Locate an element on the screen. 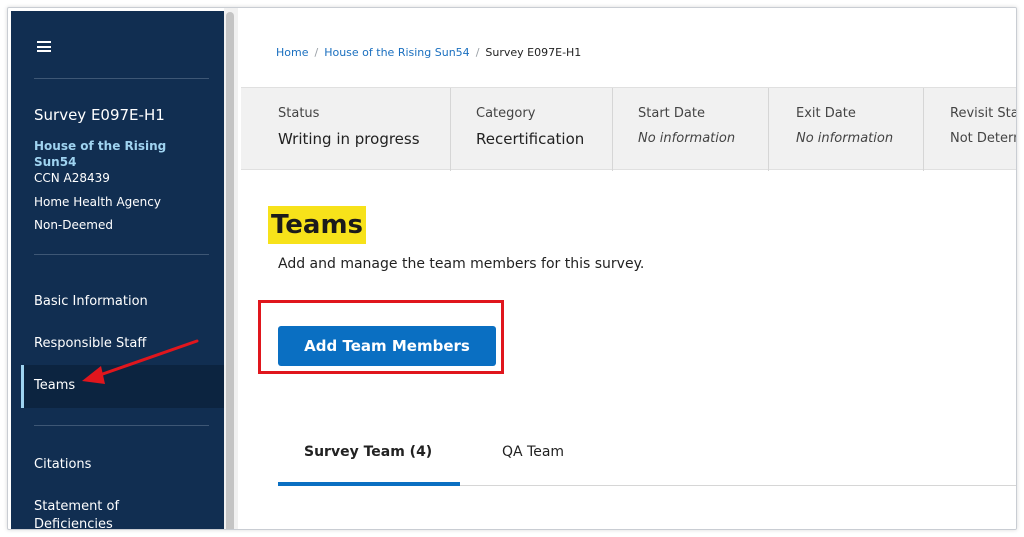 The height and width of the screenshot is (537, 1024). status-value: Writing in progress is located at coordinates (349, 139).